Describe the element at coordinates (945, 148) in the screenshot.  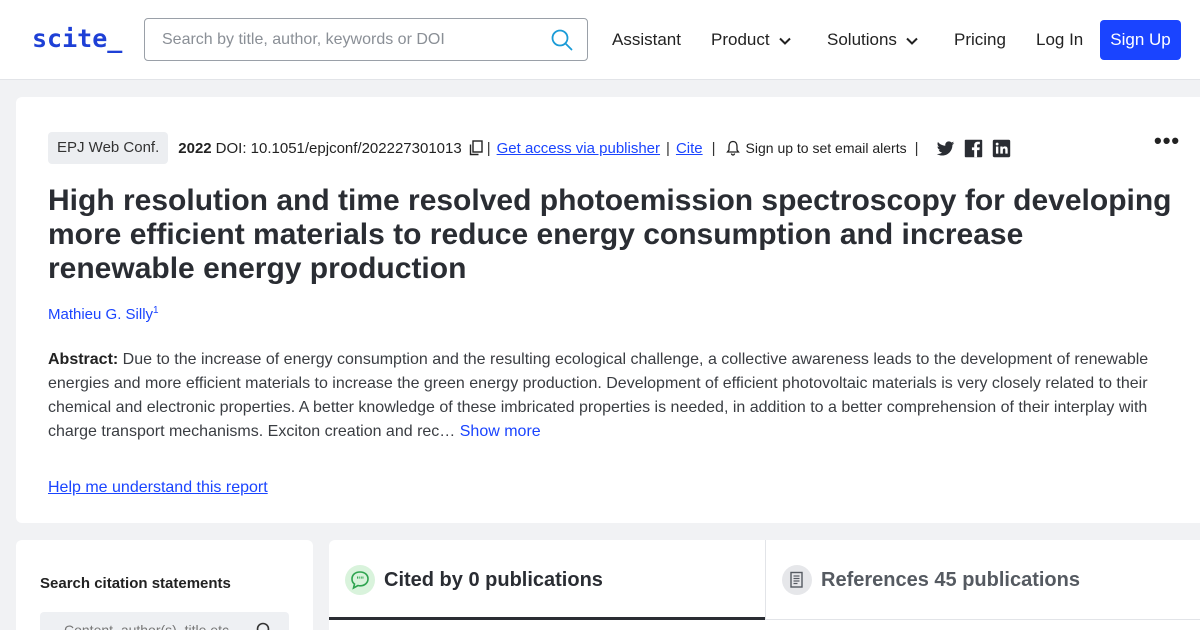
I see `twitter-icon` at that location.